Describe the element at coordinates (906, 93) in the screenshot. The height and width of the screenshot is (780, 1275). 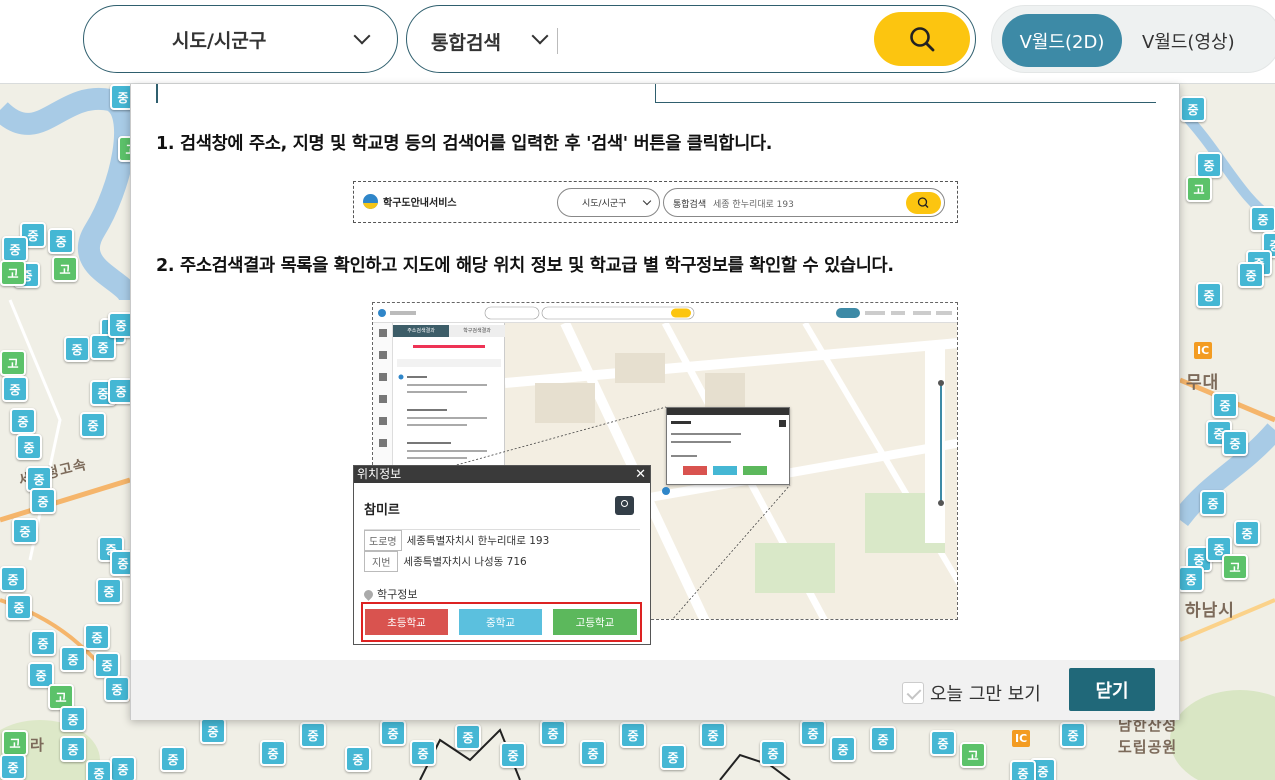
I see `tab-inactive` at that location.